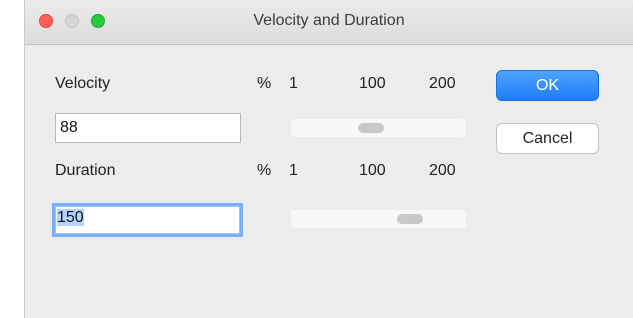  What do you see at coordinates (442, 170) in the screenshot?
I see `duration-scale-max: 200` at bounding box center [442, 170].